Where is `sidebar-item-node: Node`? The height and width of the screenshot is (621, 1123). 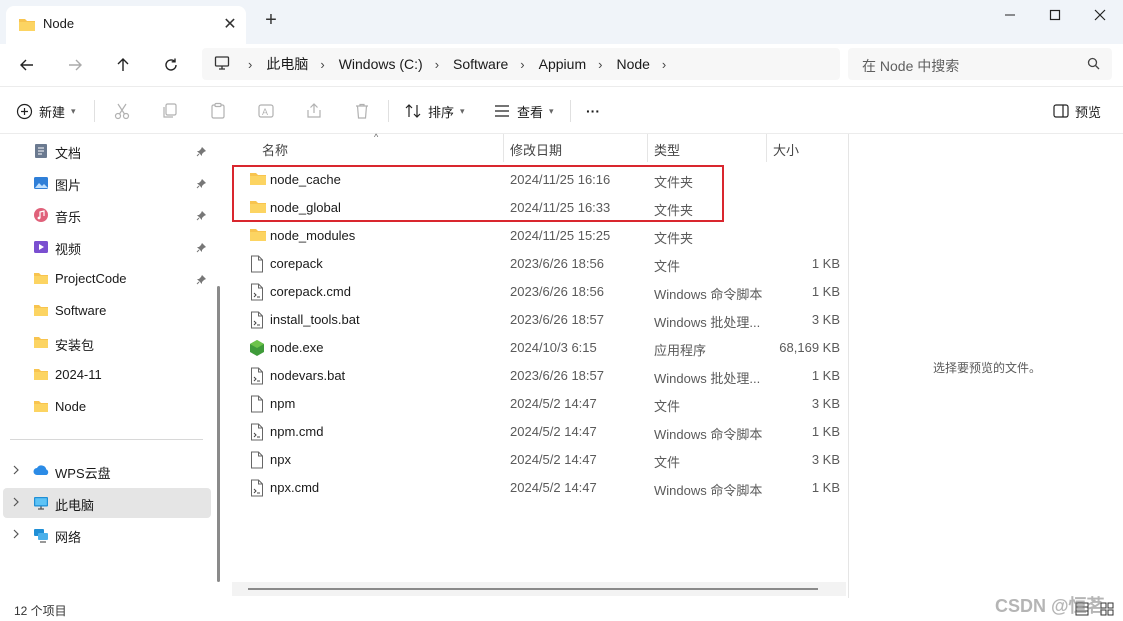 sidebar-item-node: Node is located at coordinates (106, 407).